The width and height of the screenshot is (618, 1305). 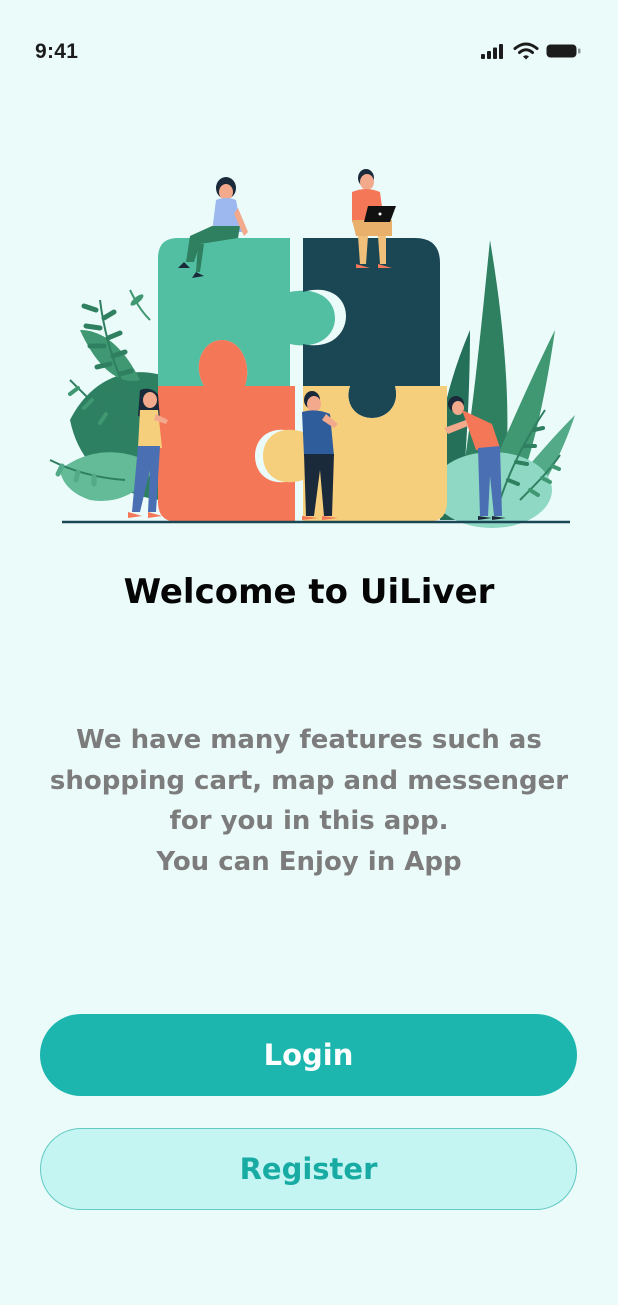 I want to click on status-icons, so click(x=532, y=52).